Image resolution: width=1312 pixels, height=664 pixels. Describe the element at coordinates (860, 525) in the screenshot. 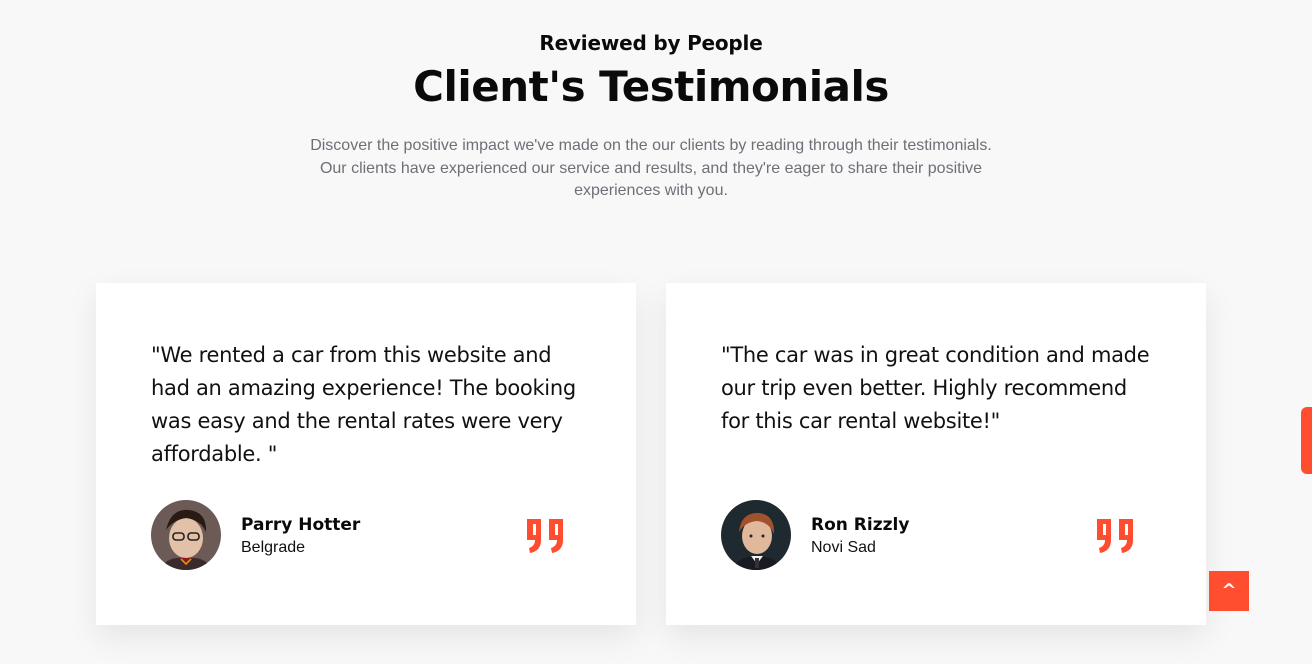

I see `author-name: Ron Rizzly` at that location.